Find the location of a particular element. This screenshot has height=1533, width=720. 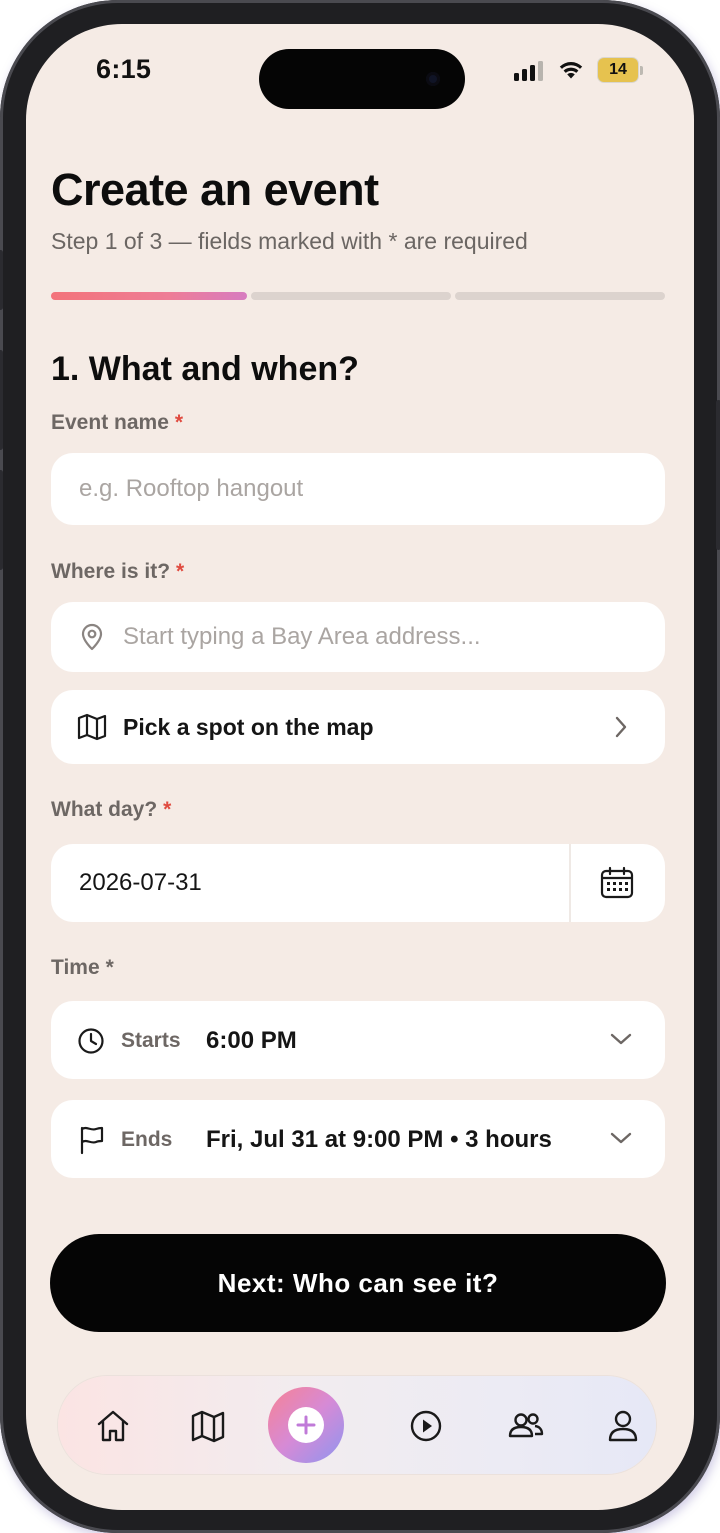

location-pin-icon is located at coordinates (92, 637).